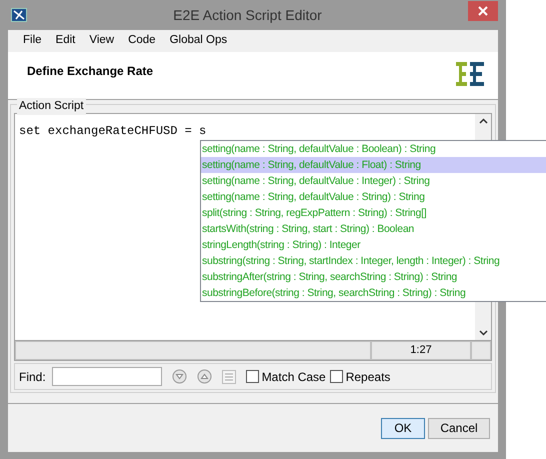  Describe the element at coordinates (204, 376) in the screenshot. I see `find-previous-icon` at that location.